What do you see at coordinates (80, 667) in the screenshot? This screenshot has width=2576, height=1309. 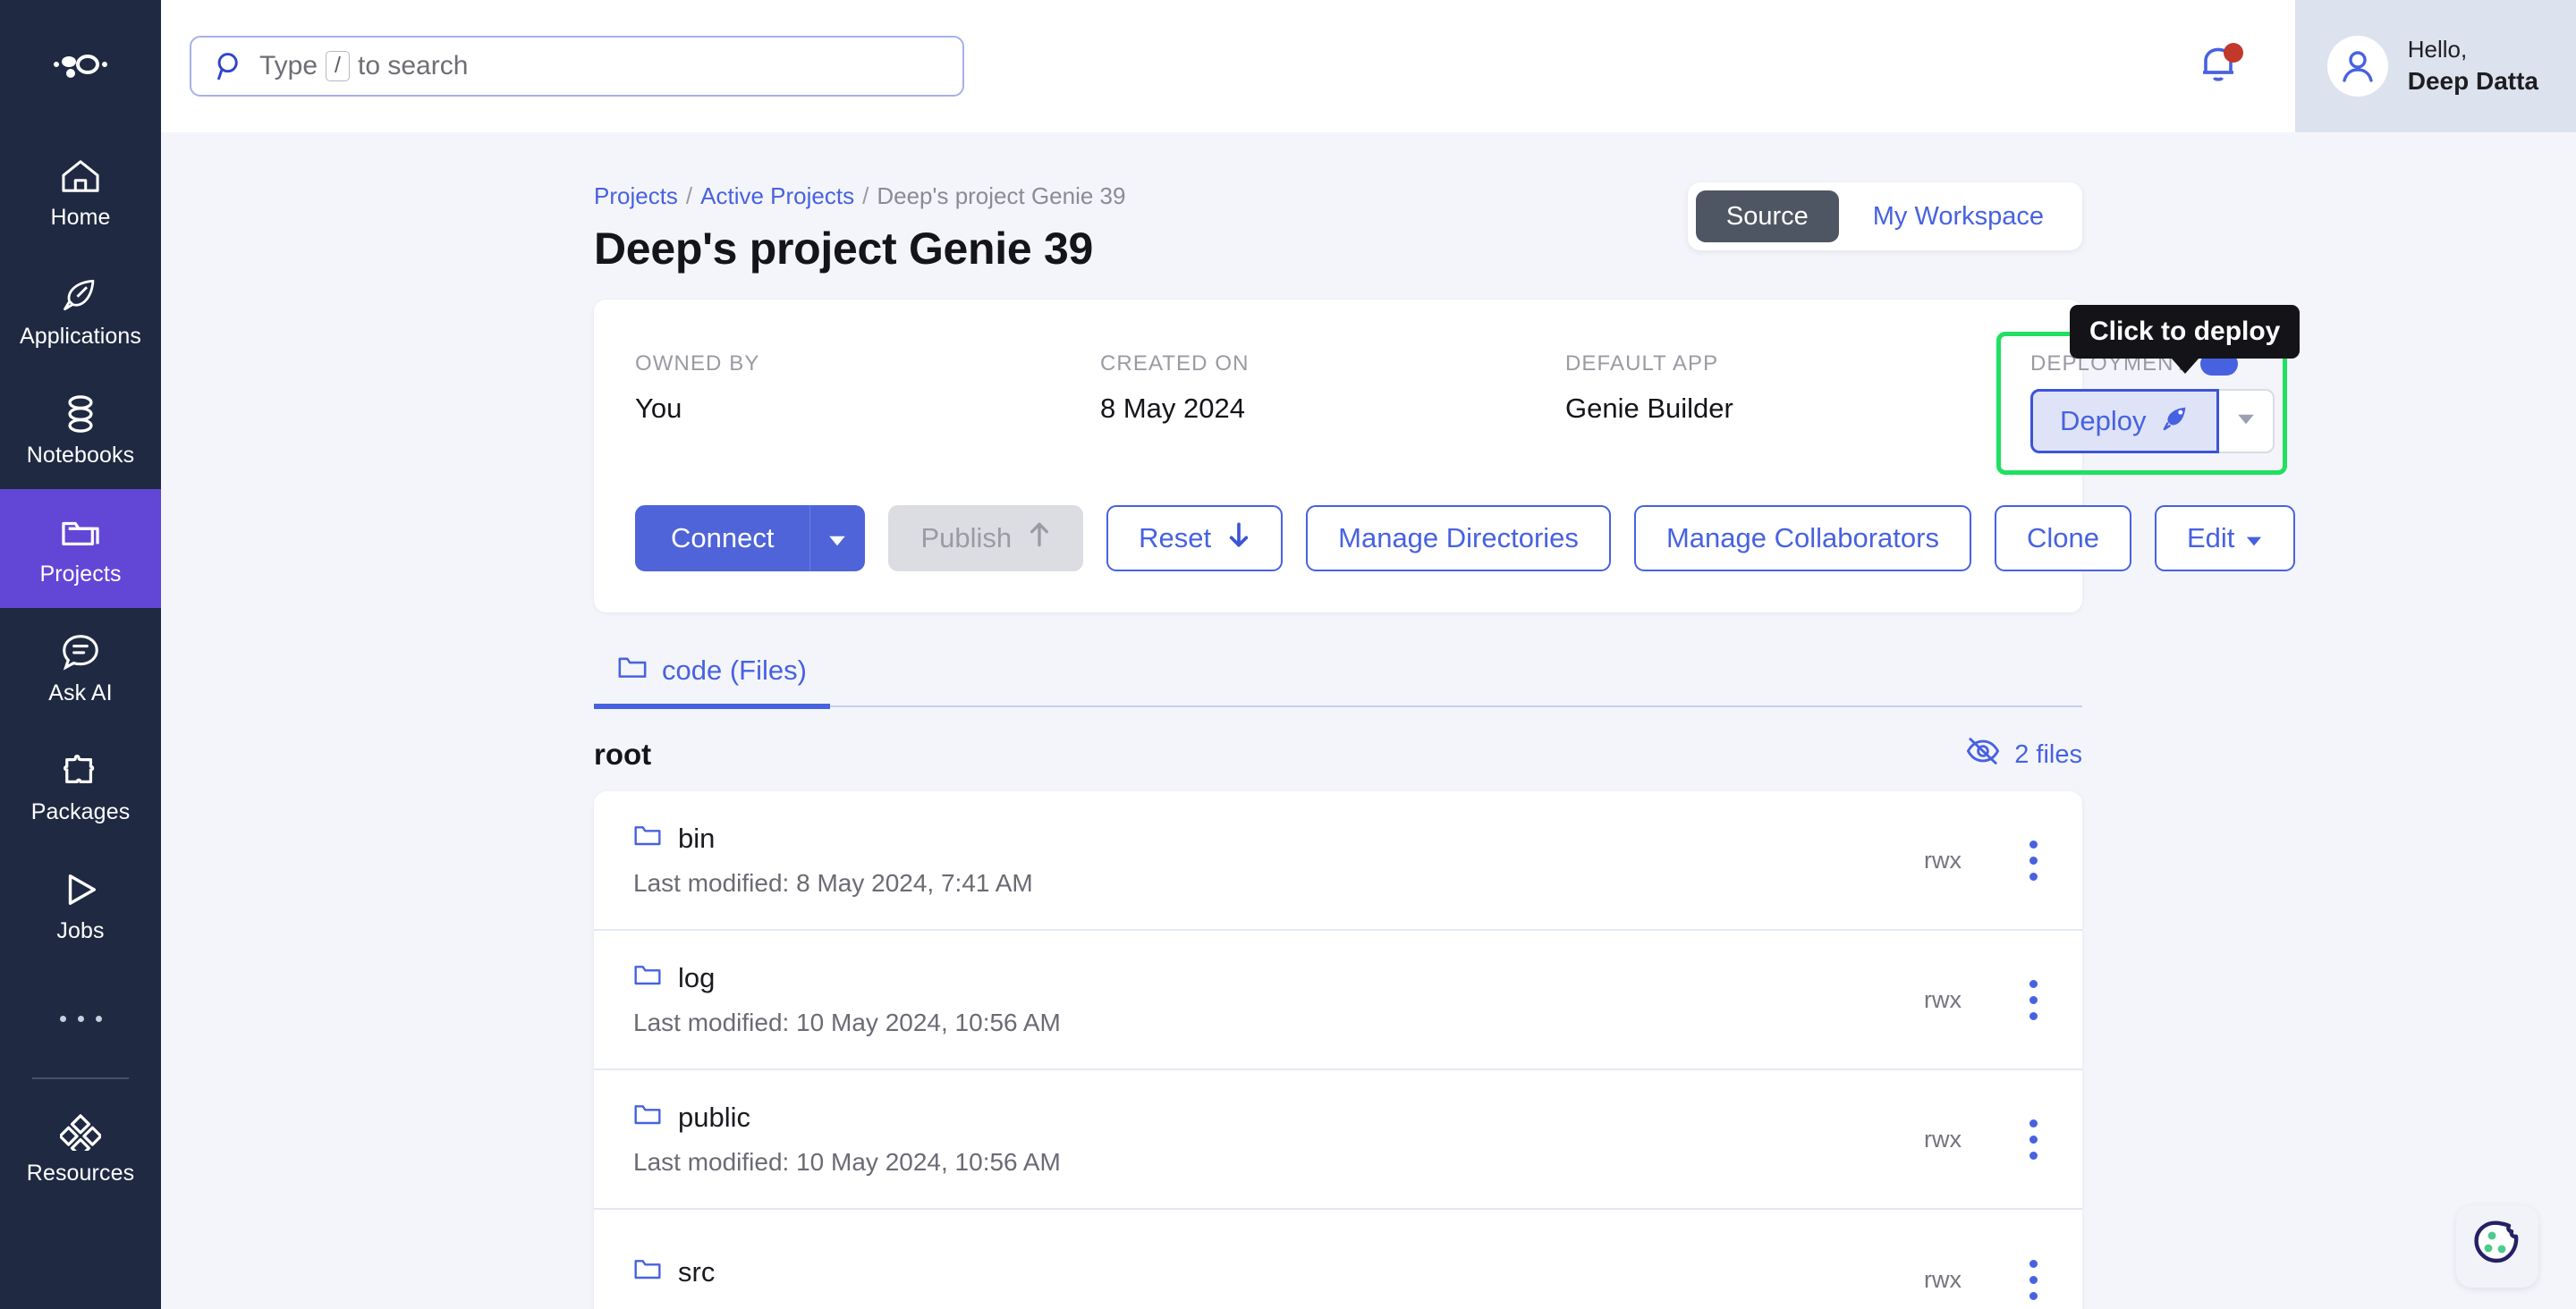 I see `sidebar-item-ask-ai: Ask AI` at bounding box center [80, 667].